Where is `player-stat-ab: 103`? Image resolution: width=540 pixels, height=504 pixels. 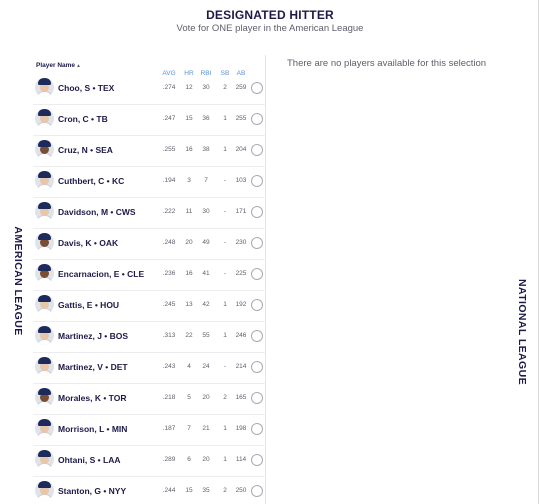 player-stat-ab: 103 is located at coordinates (241, 180).